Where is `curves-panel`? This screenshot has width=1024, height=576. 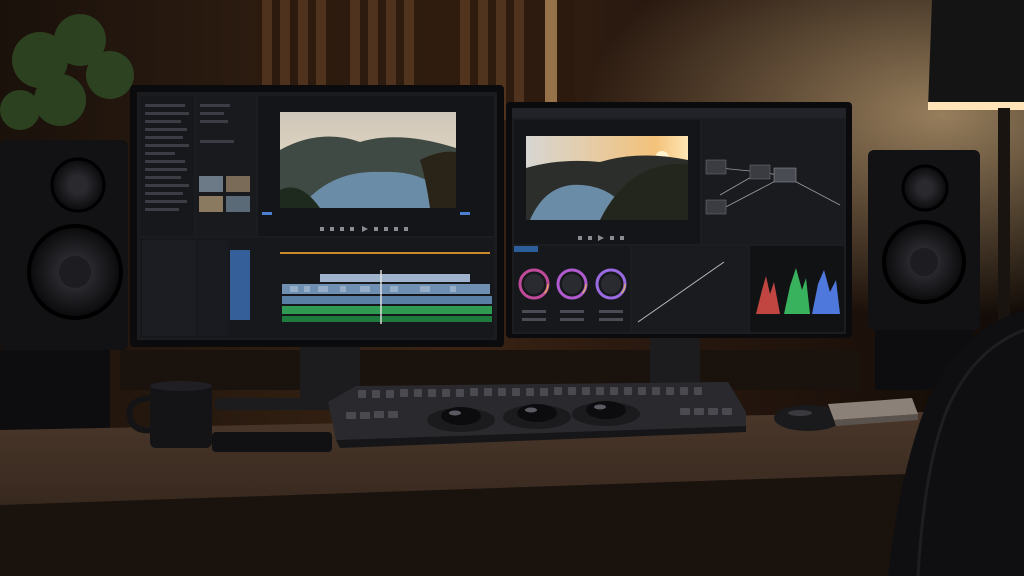 curves-panel is located at coordinates (690, 289).